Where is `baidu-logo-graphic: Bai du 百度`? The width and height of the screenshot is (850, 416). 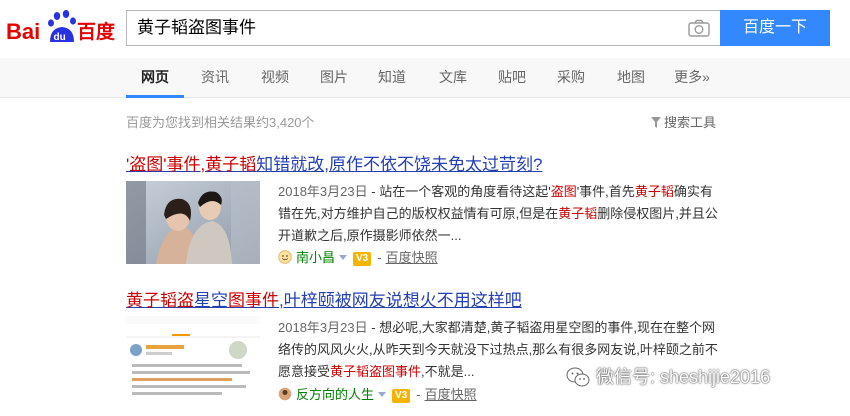 baidu-logo-graphic: Bai du 百度 is located at coordinates (61, 27).